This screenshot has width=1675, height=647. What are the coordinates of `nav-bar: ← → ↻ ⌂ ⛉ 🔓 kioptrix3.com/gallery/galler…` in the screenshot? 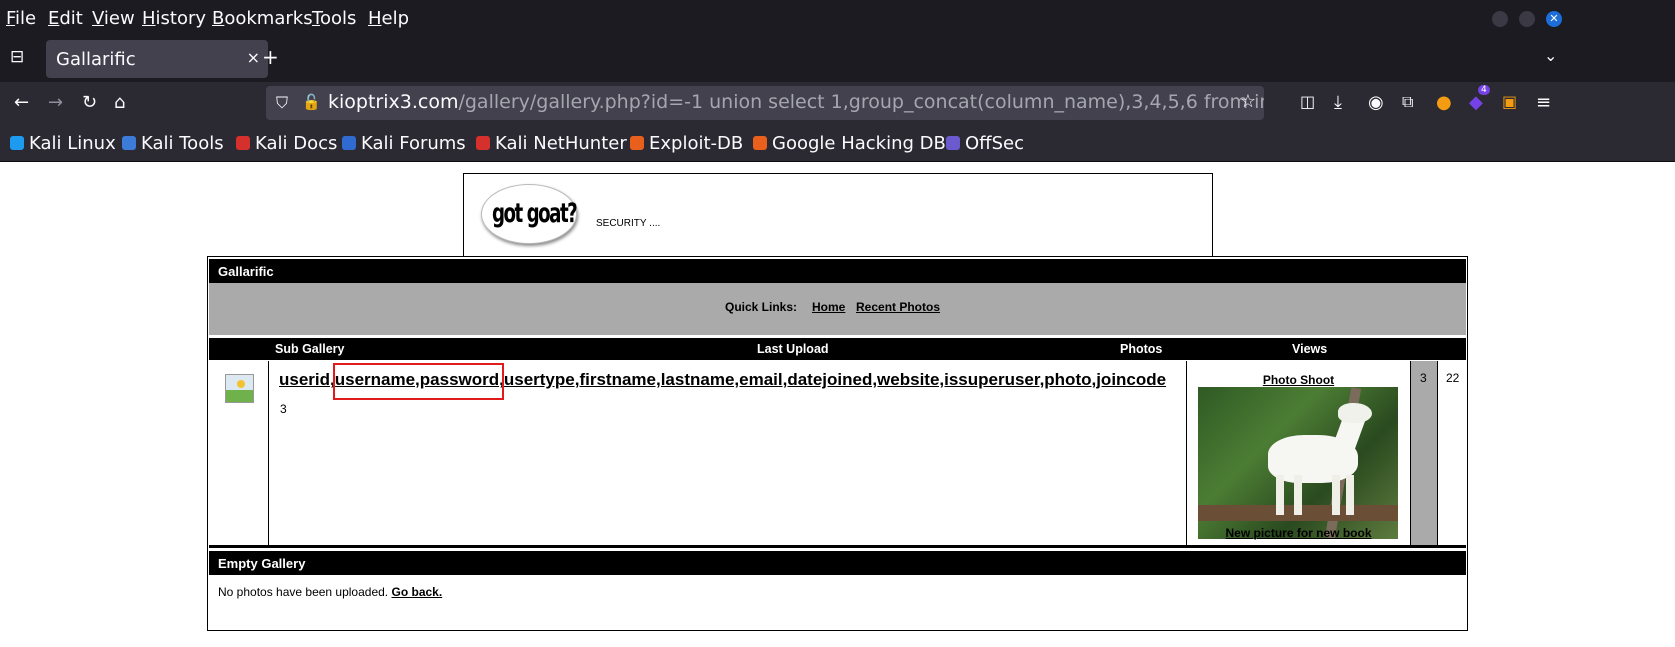 It's located at (837, 104).